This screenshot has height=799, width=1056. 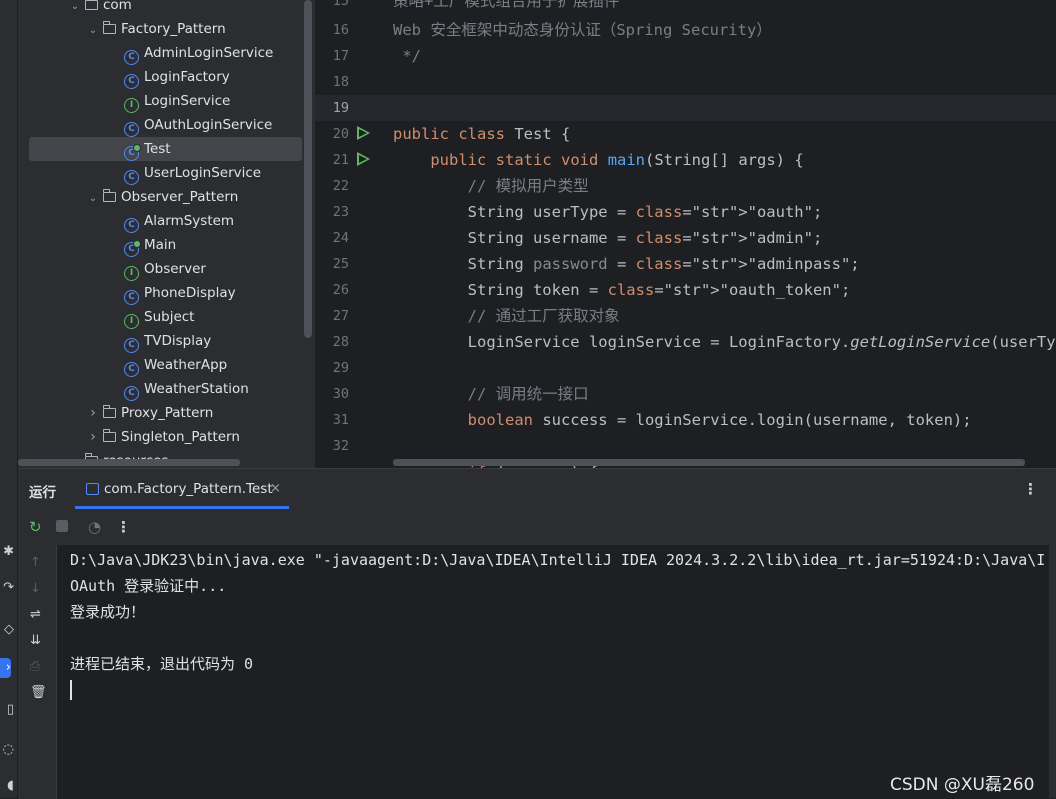 I want to click on tree-item-label: Test, so click(x=157, y=149).